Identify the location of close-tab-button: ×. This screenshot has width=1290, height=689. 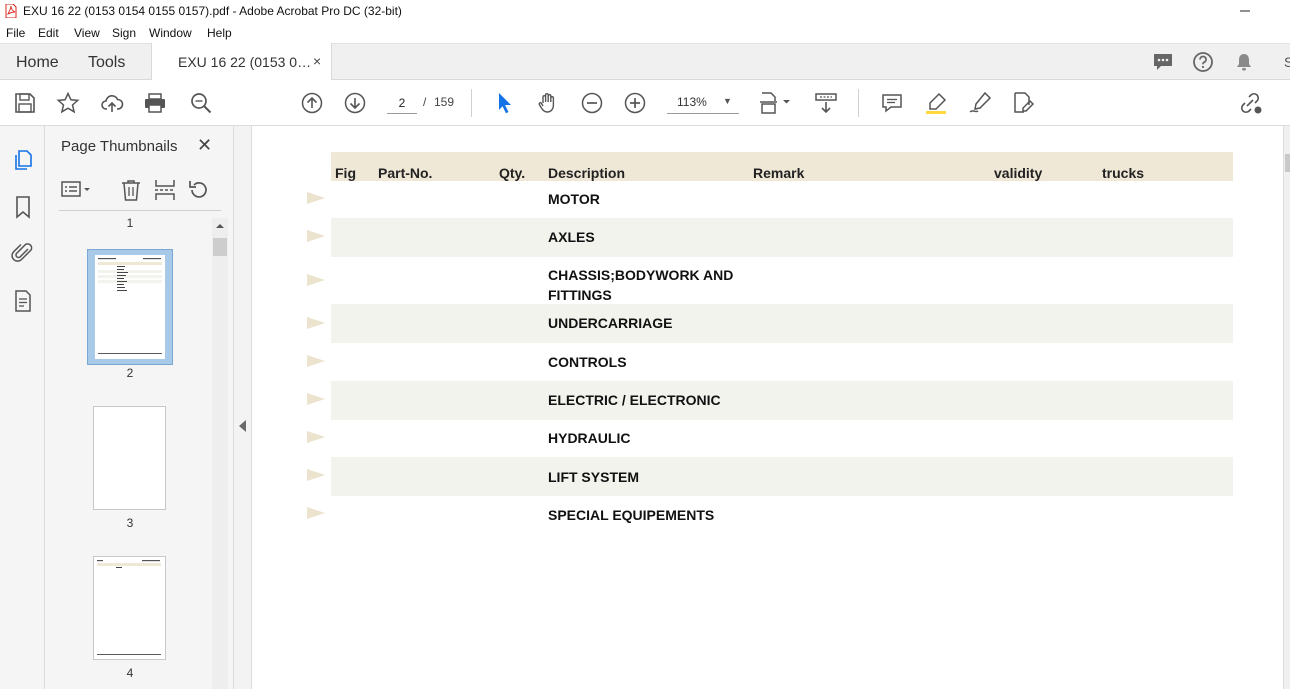
(317, 61).